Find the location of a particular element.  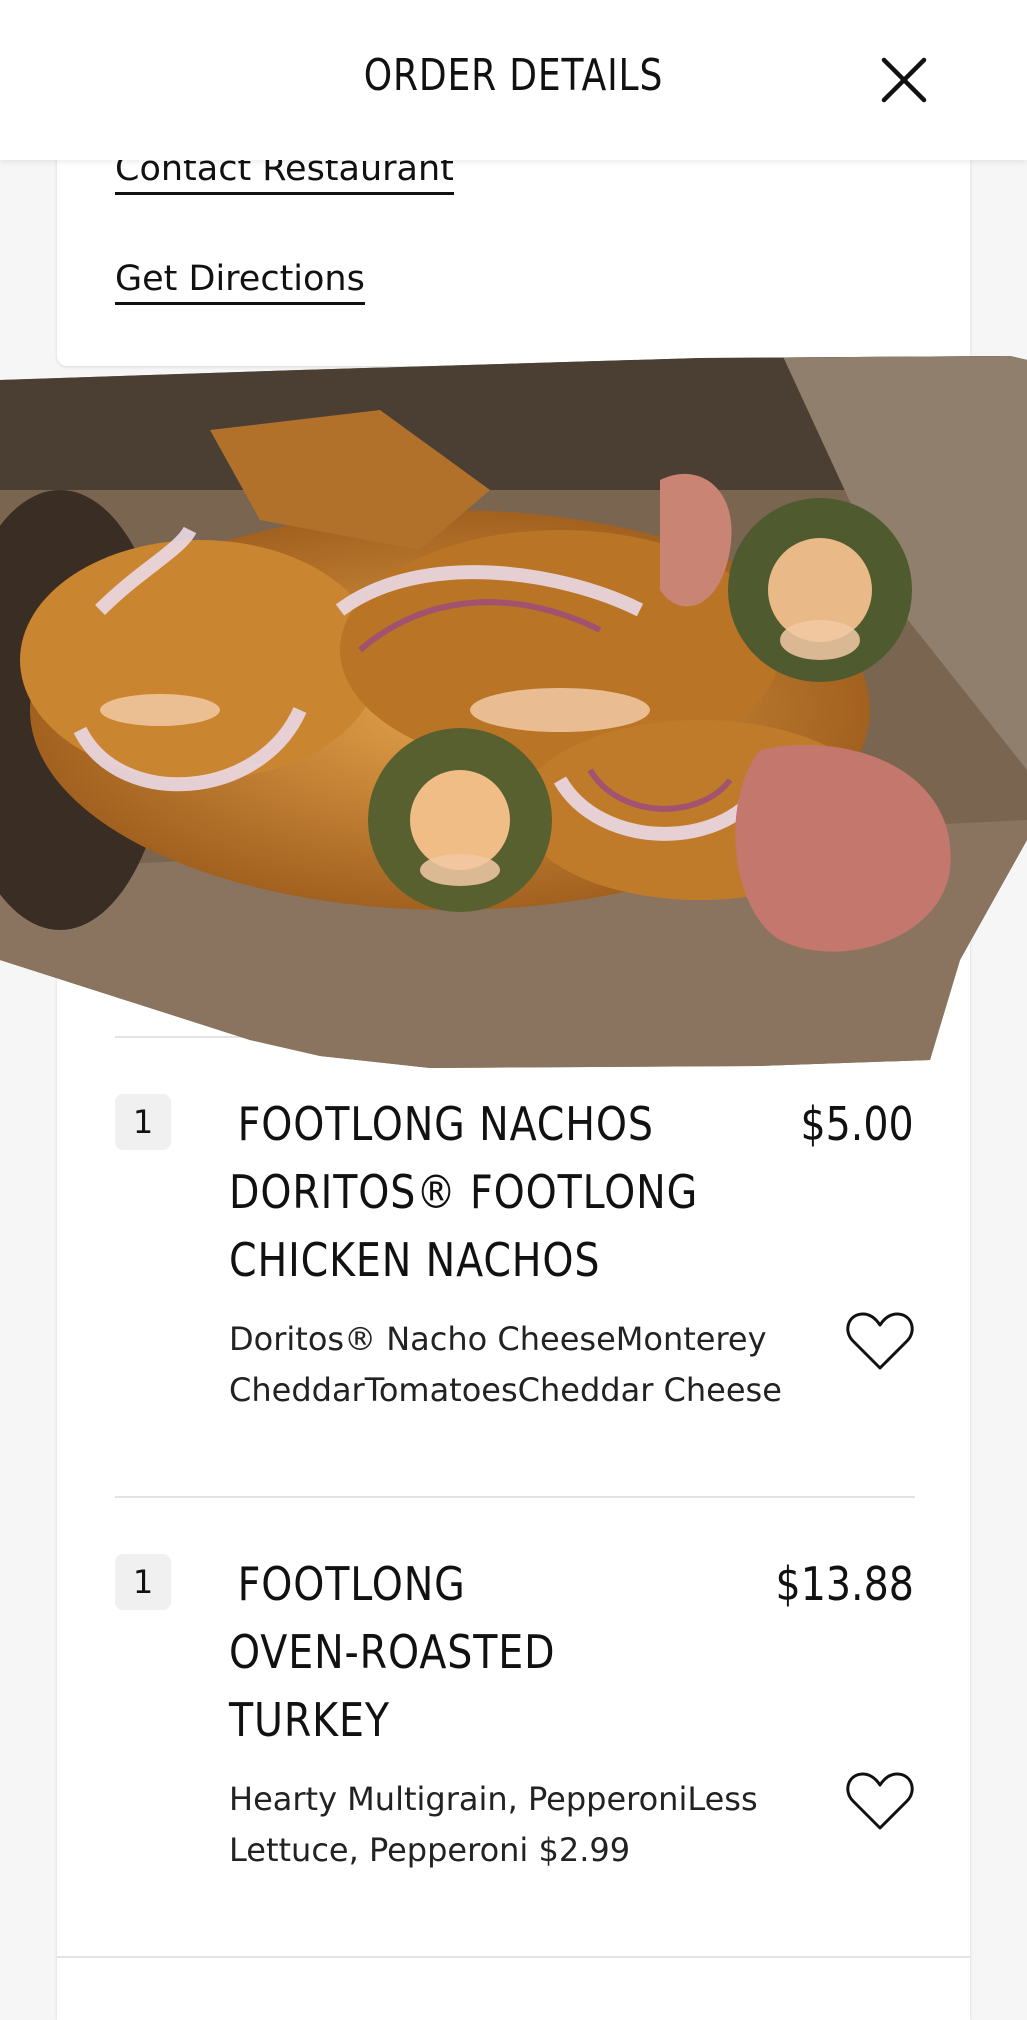

close-icon is located at coordinates (904, 80).